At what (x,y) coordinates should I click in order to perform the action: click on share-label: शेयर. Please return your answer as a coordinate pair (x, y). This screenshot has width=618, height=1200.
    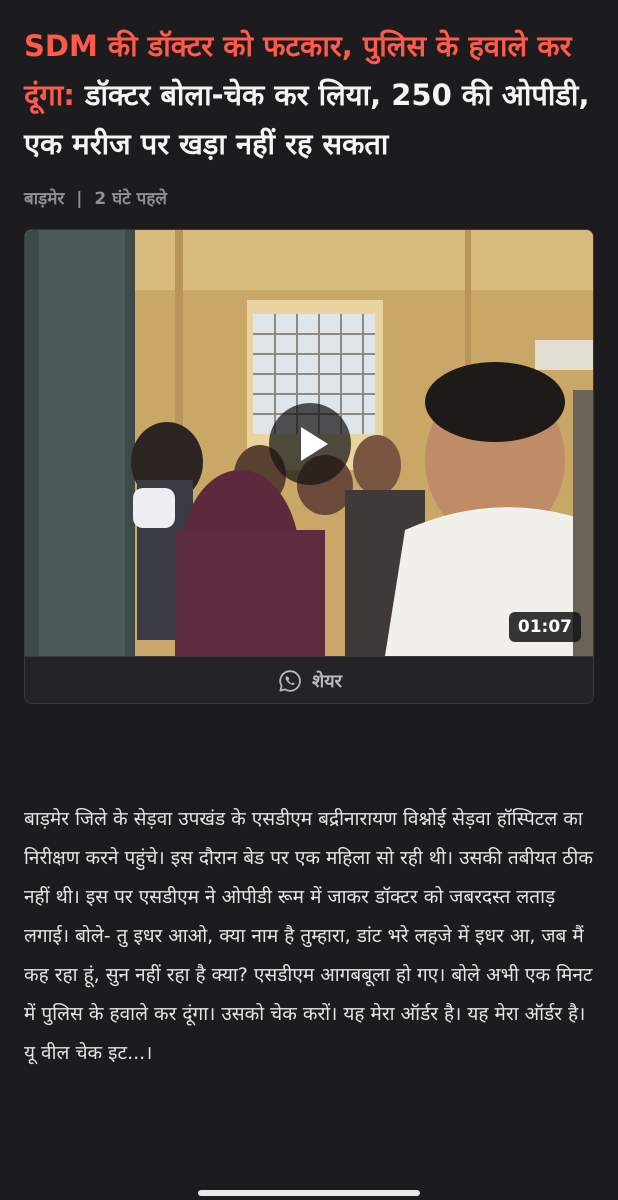
    Looking at the image, I should click on (327, 681).